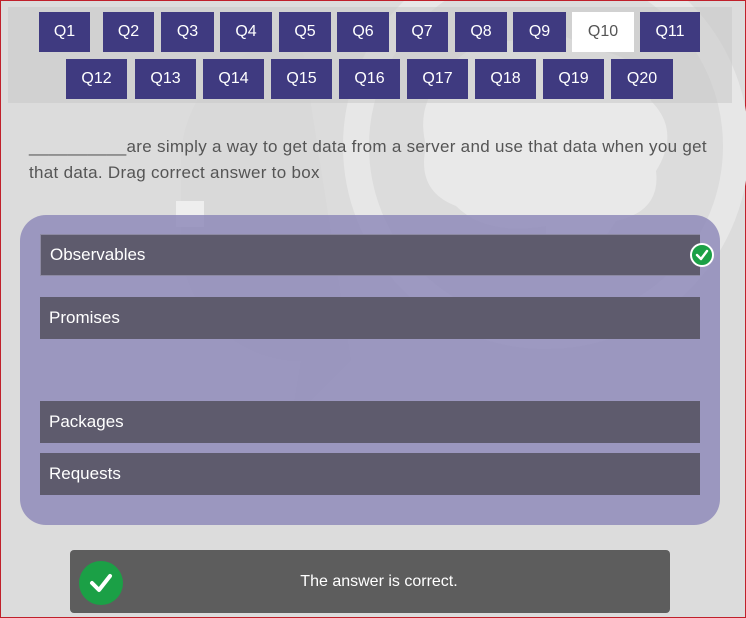  Describe the element at coordinates (128, 32) in the screenshot. I see `q2-button: Q2` at that location.